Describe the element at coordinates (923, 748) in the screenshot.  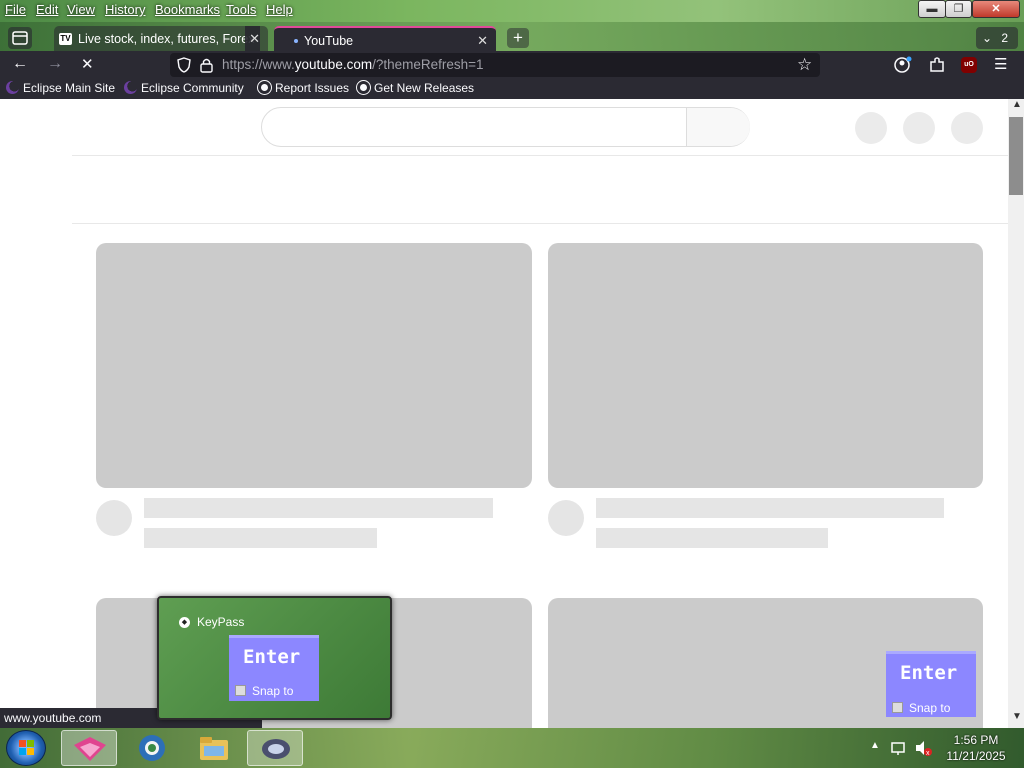
I see `volume-muted-icon: x` at that location.